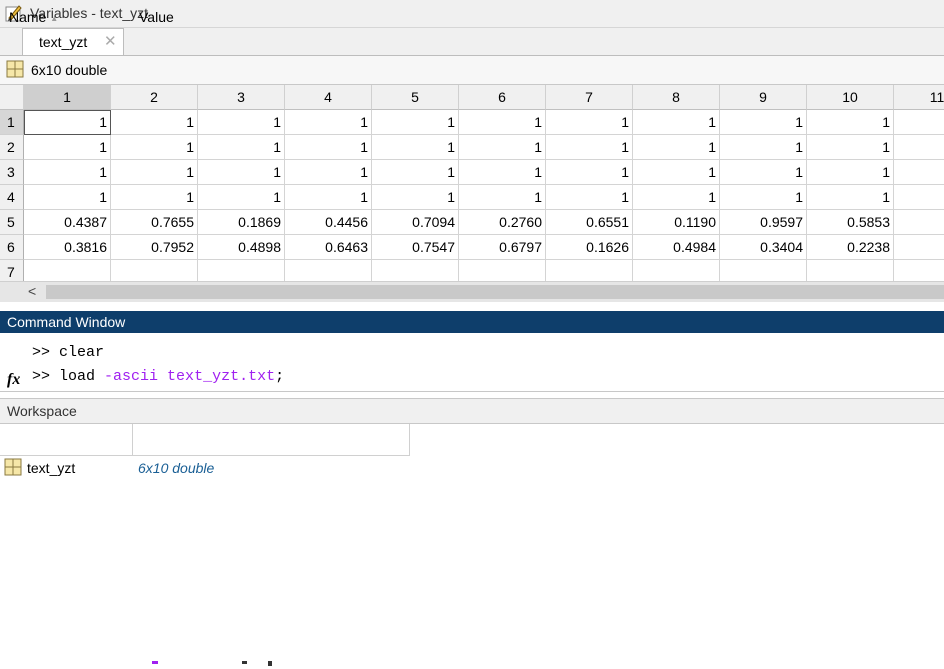  I want to click on grid-cell: 0.4898, so click(241, 247).